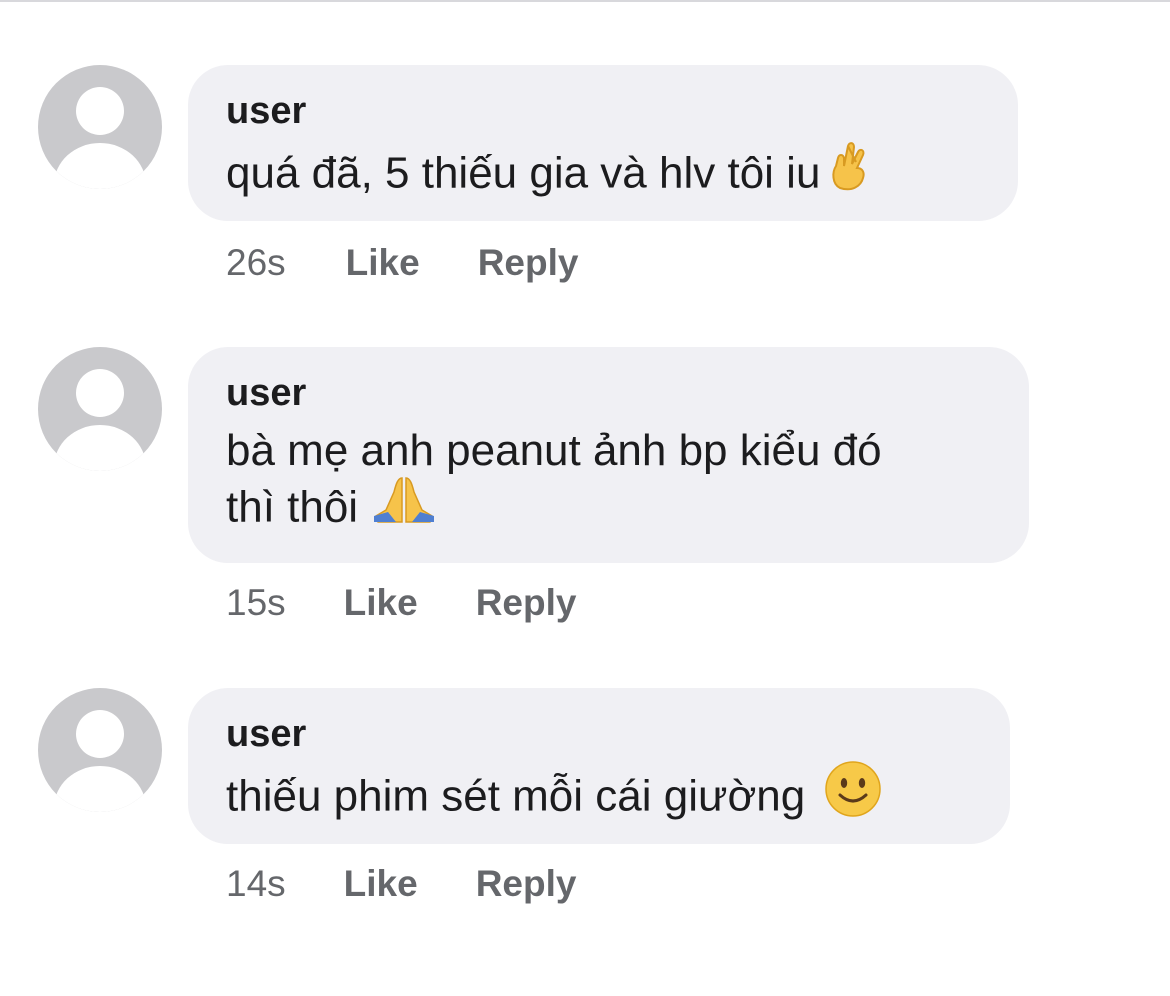 This screenshot has height=996, width=1170. What do you see at coordinates (404, 507) in the screenshot?
I see `folded-hands-emoji-icon` at bounding box center [404, 507].